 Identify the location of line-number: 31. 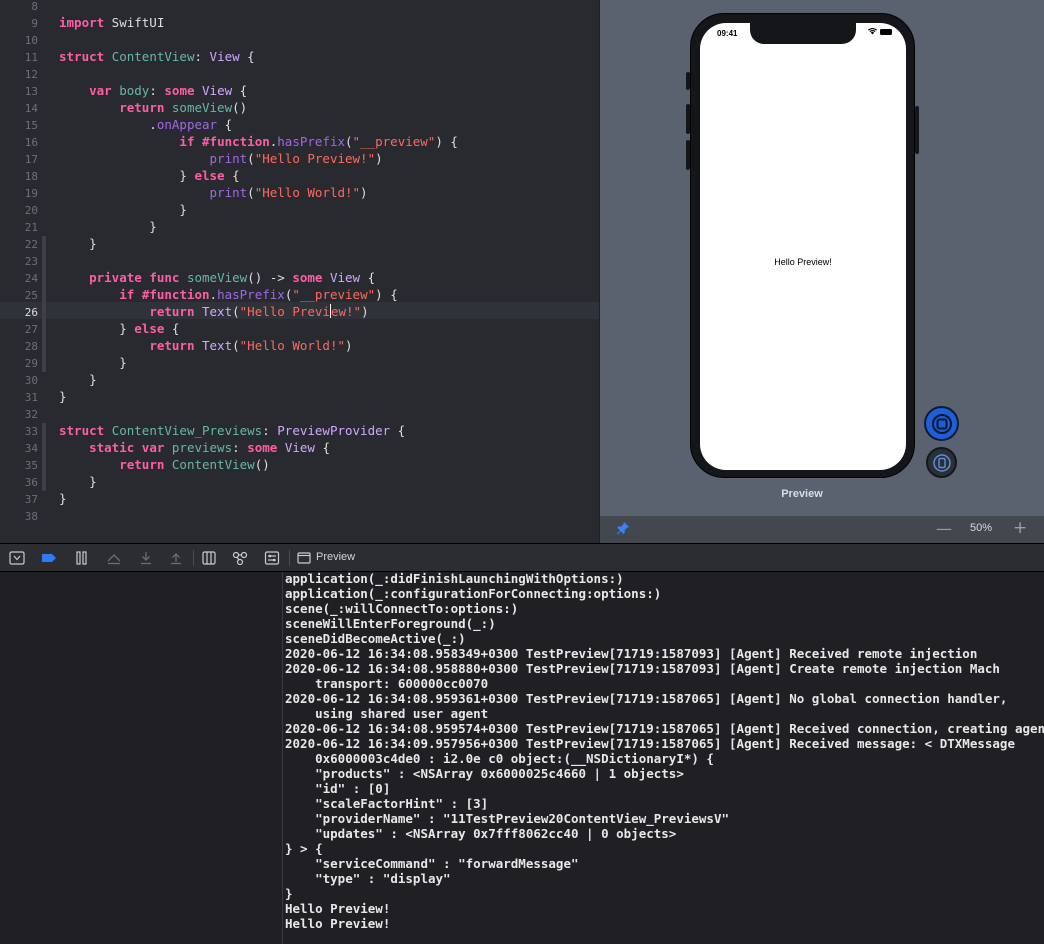
(31, 397).